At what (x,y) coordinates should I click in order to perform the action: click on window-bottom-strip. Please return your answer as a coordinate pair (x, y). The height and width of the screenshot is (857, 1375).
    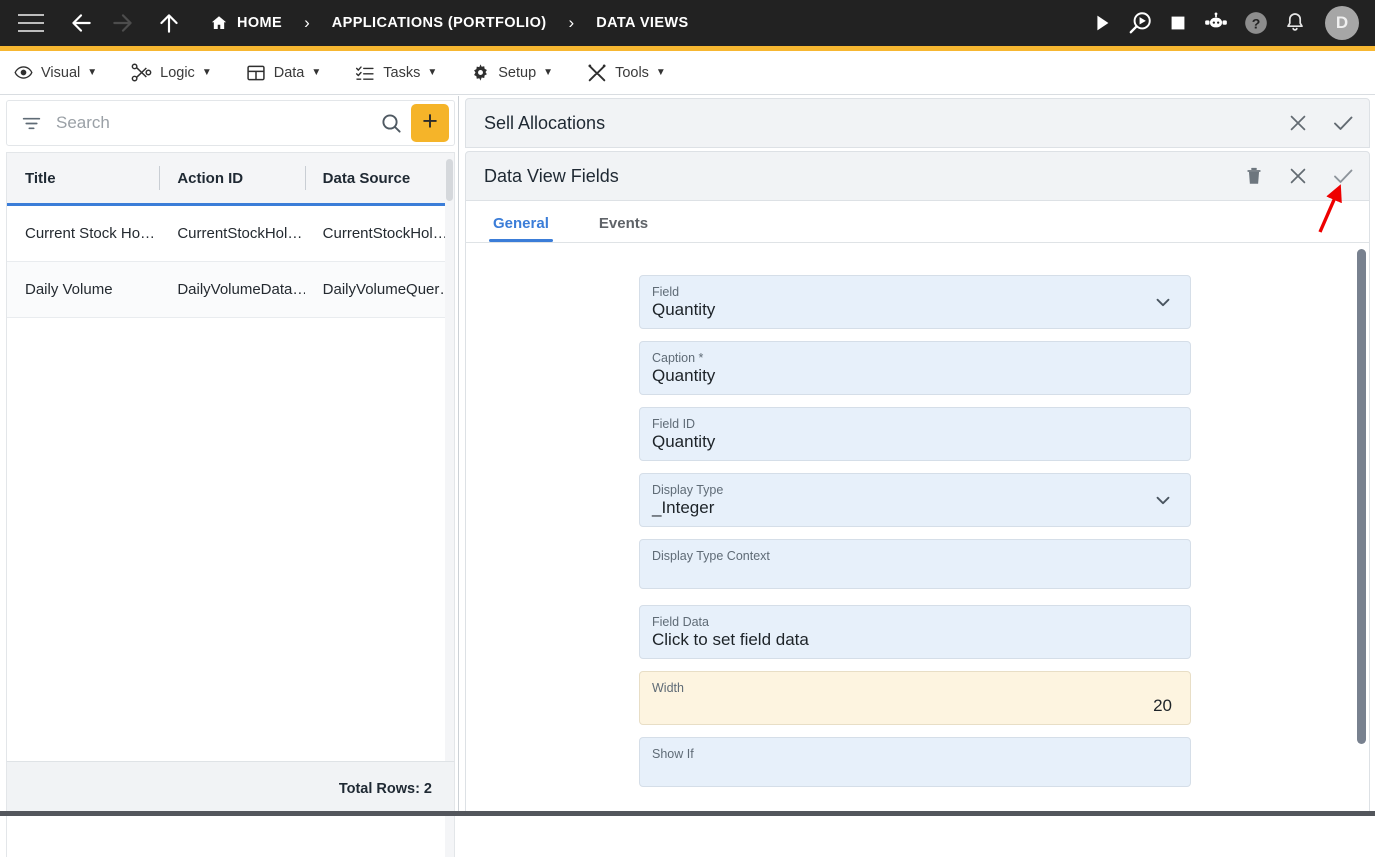
    Looking at the image, I should click on (687, 813).